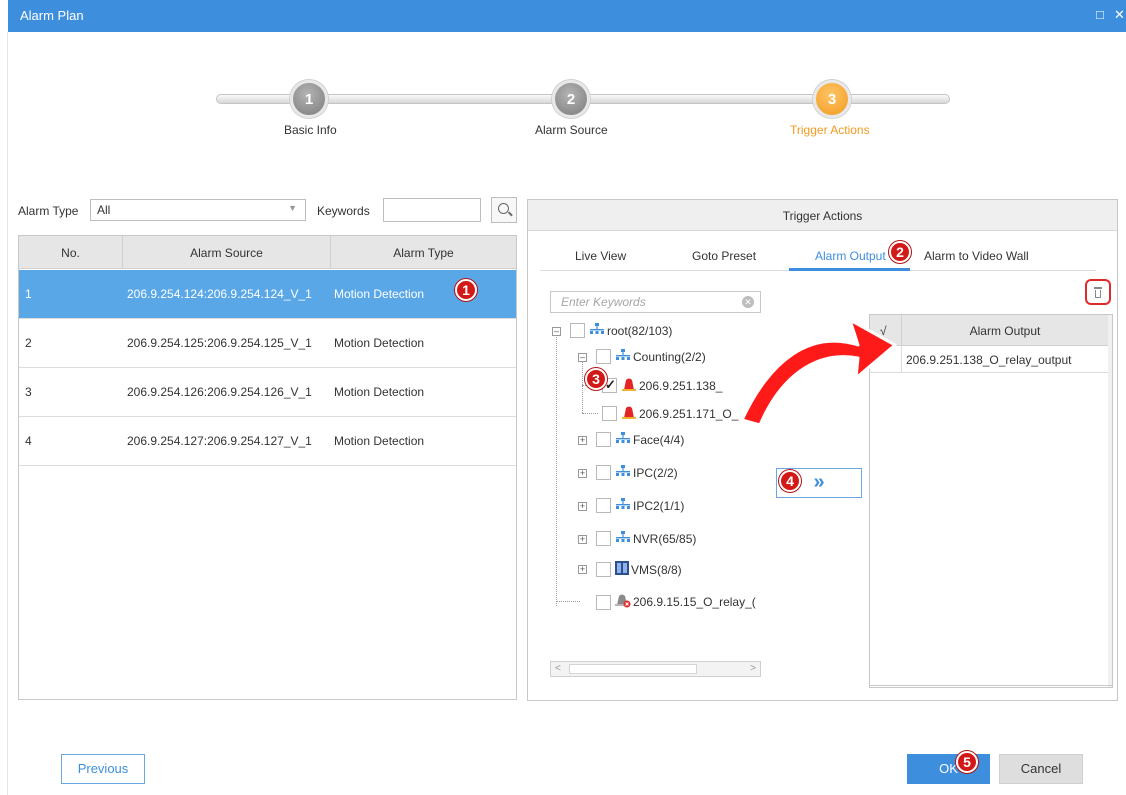 Image resolution: width=1126 pixels, height=795 pixels. What do you see at coordinates (621, 332) in the screenshot?
I see `tree-node-root: root(82/103)` at bounding box center [621, 332].